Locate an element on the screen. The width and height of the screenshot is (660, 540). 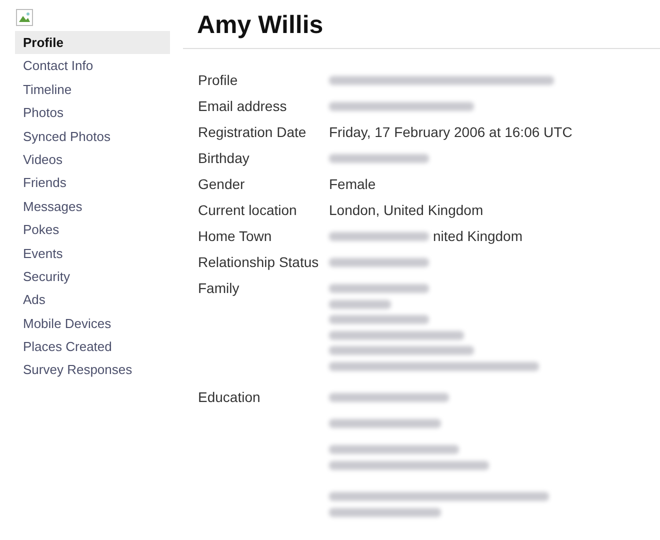
blurred-text is located at coordinates (360, 304).